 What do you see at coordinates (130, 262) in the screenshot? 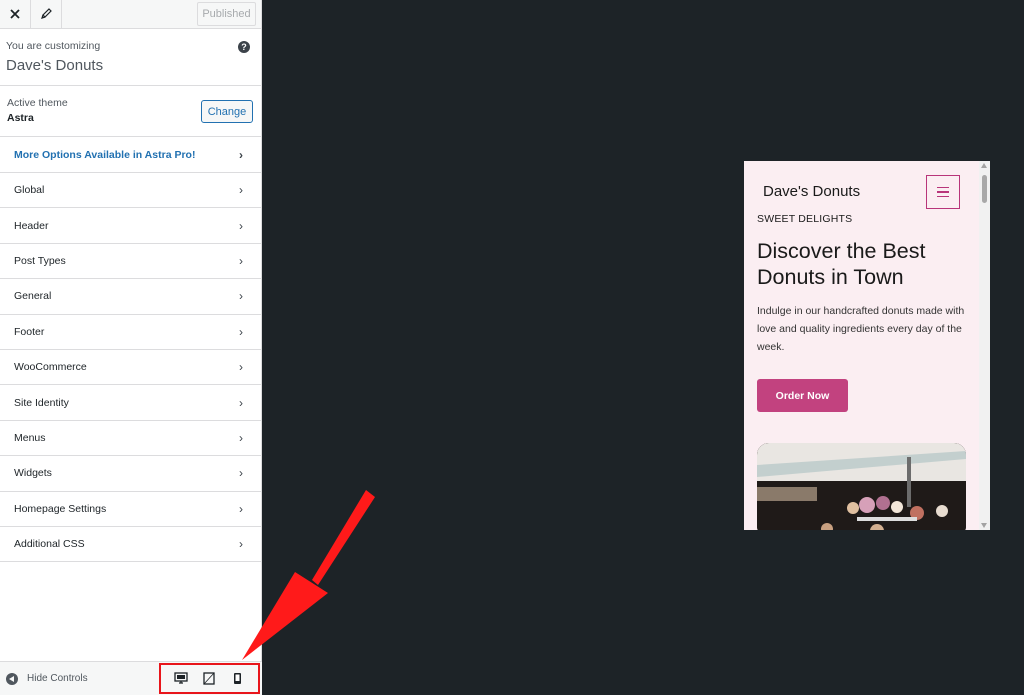
I see `menu-item-post-types: Post Types ›` at bounding box center [130, 262].